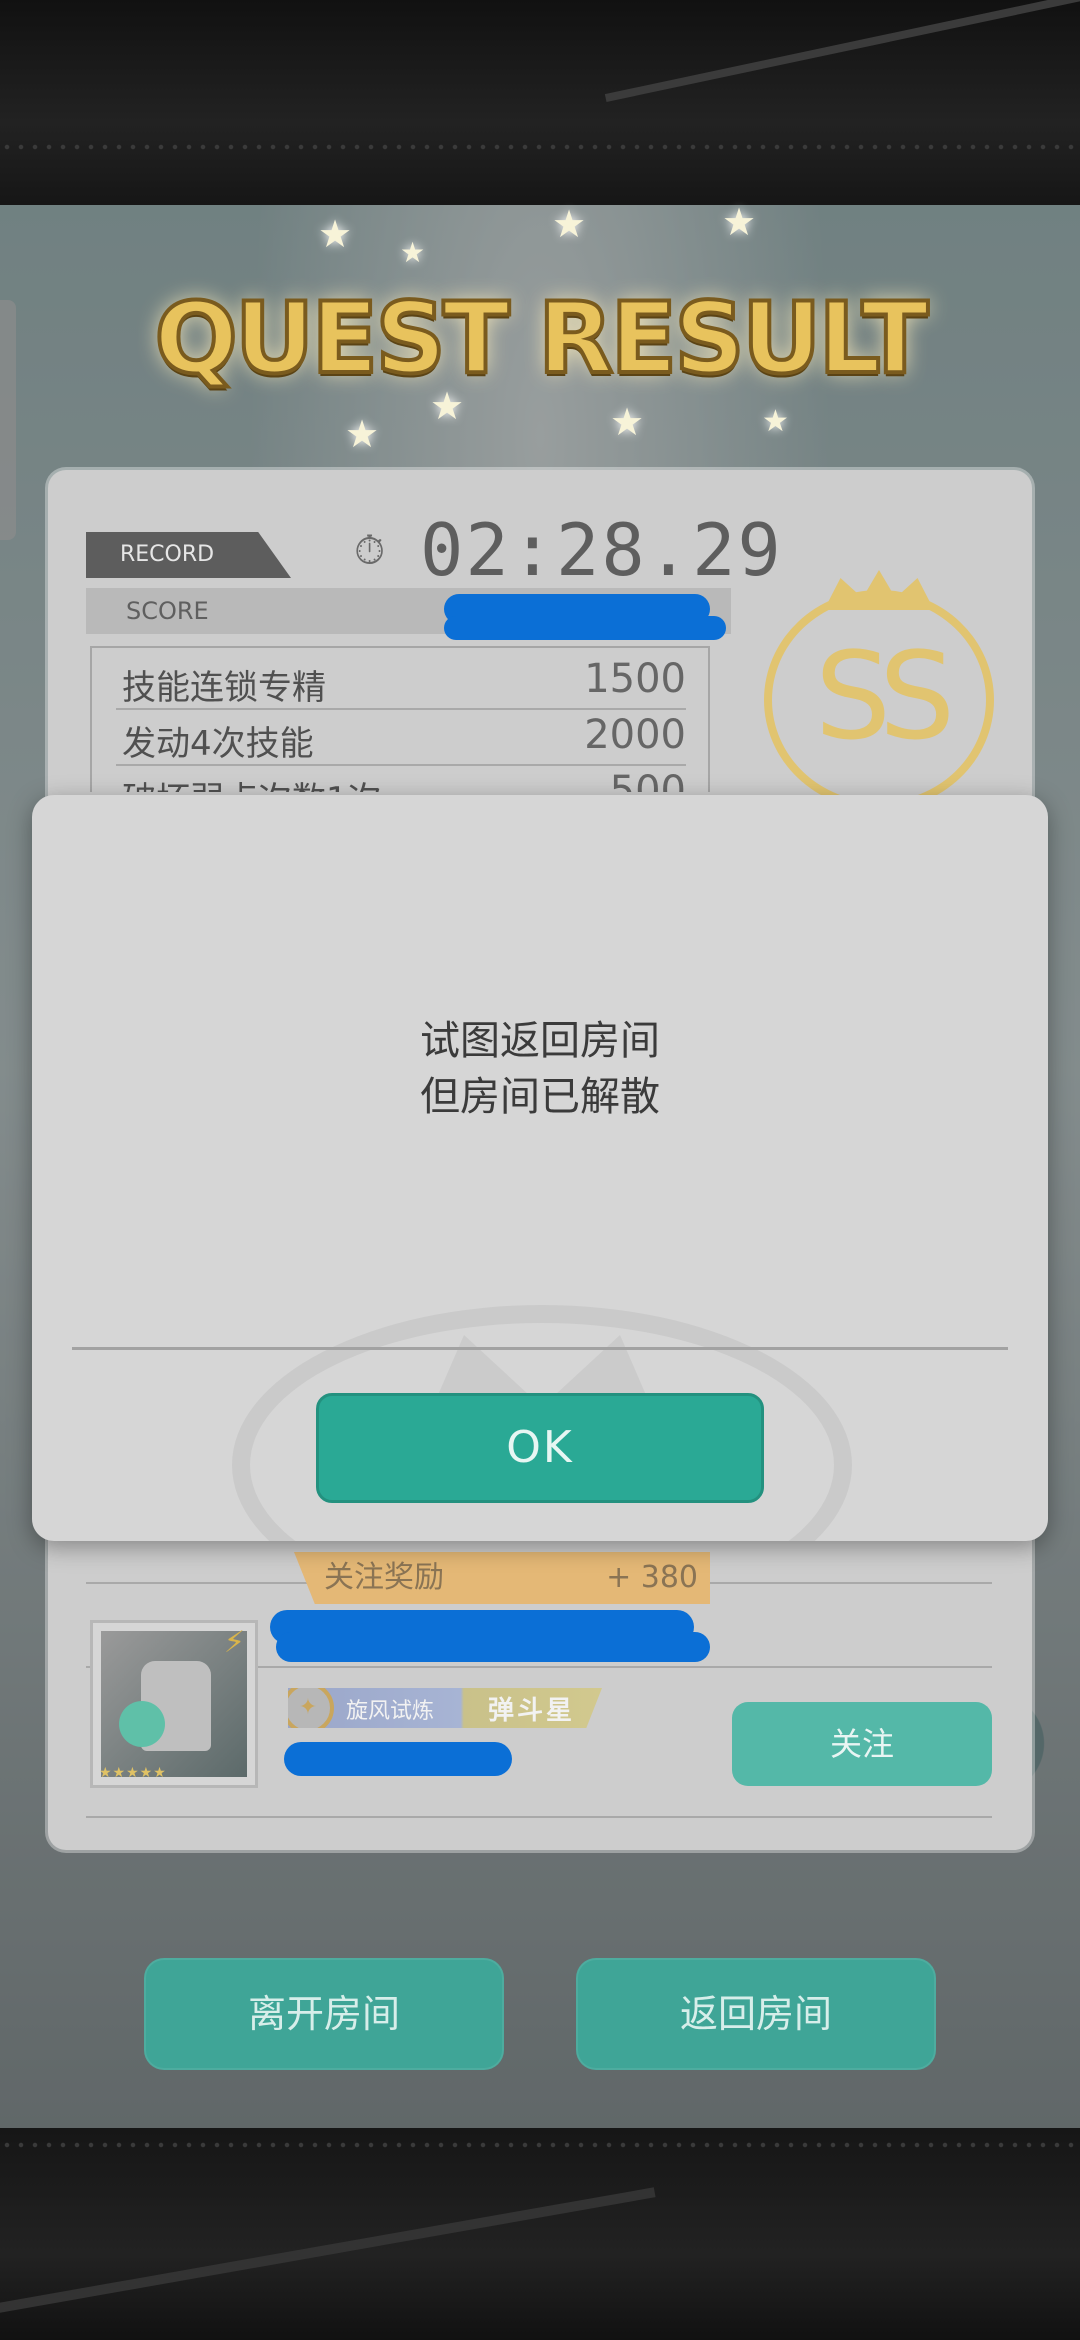 Image resolution: width=1080 pixels, height=2340 pixels. What do you see at coordinates (585, 628) in the screenshot?
I see `redacted-score` at bounding box center [585, 628].